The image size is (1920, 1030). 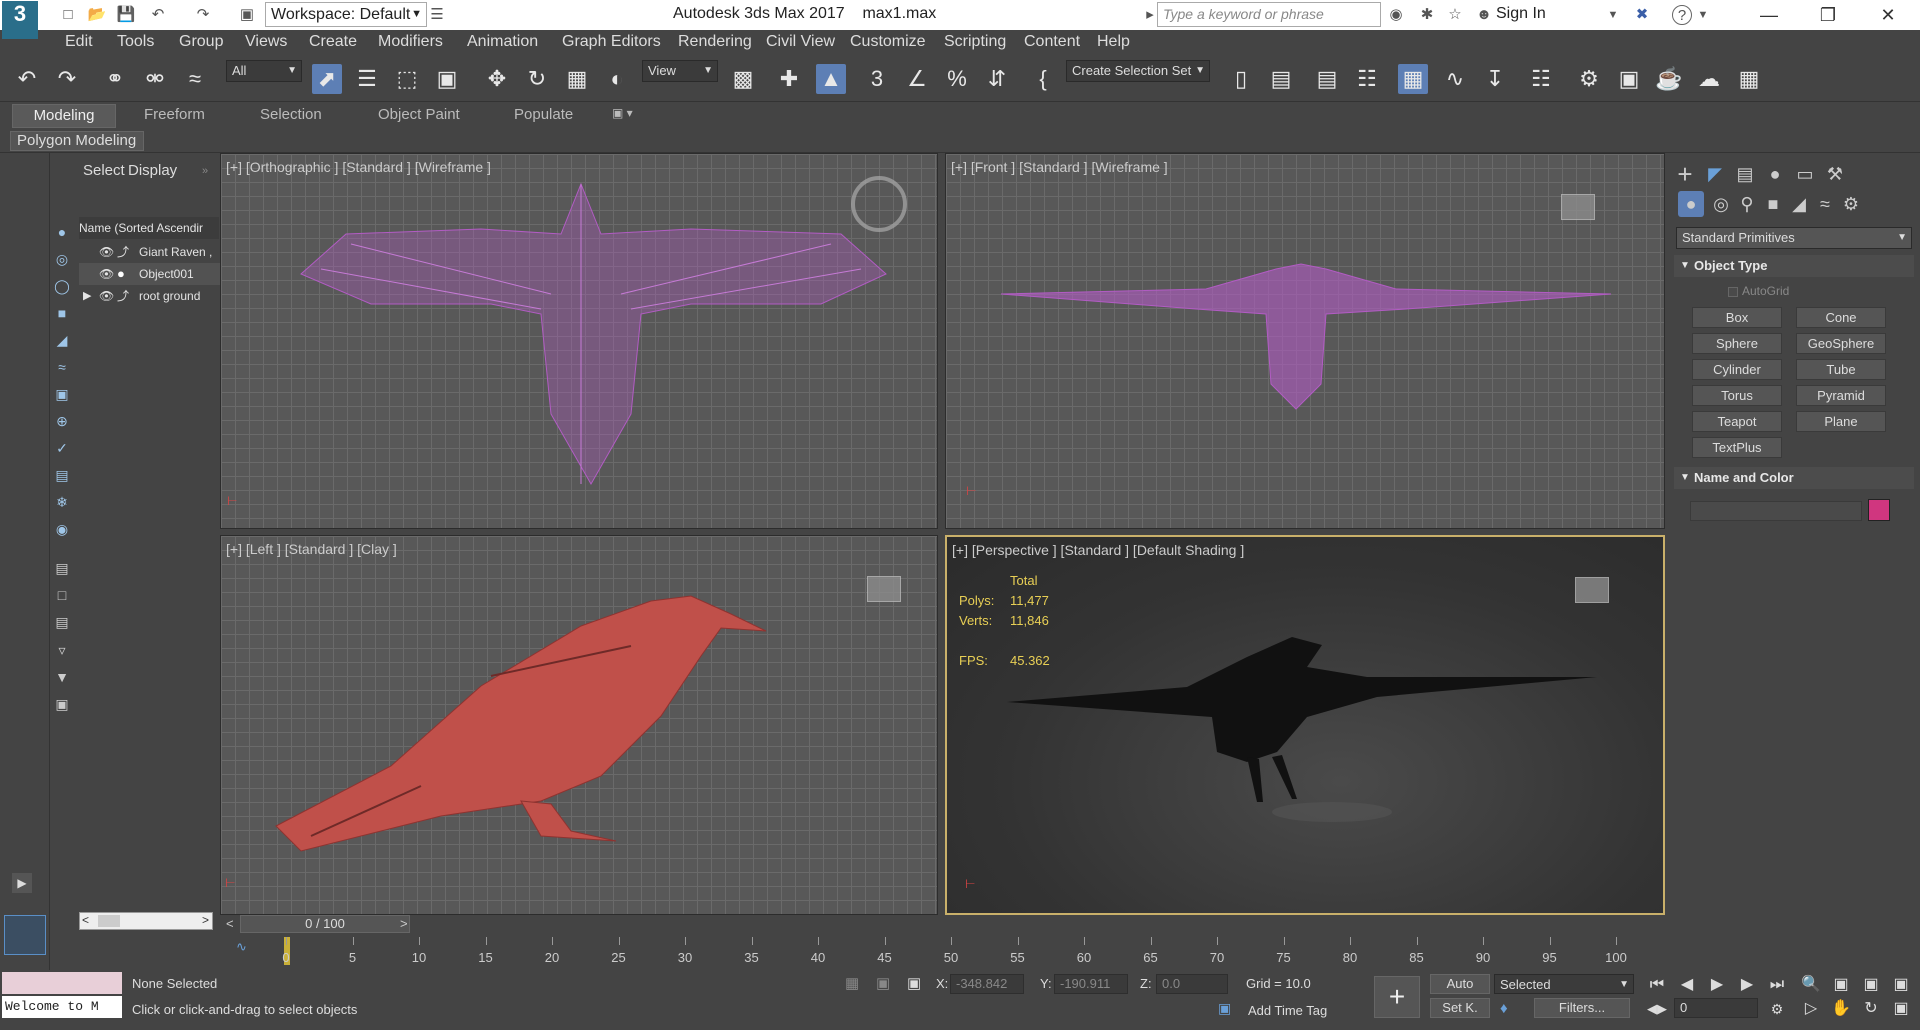 I want to click on key-mode-icon: ♦, so click(x=1504, y=1008).